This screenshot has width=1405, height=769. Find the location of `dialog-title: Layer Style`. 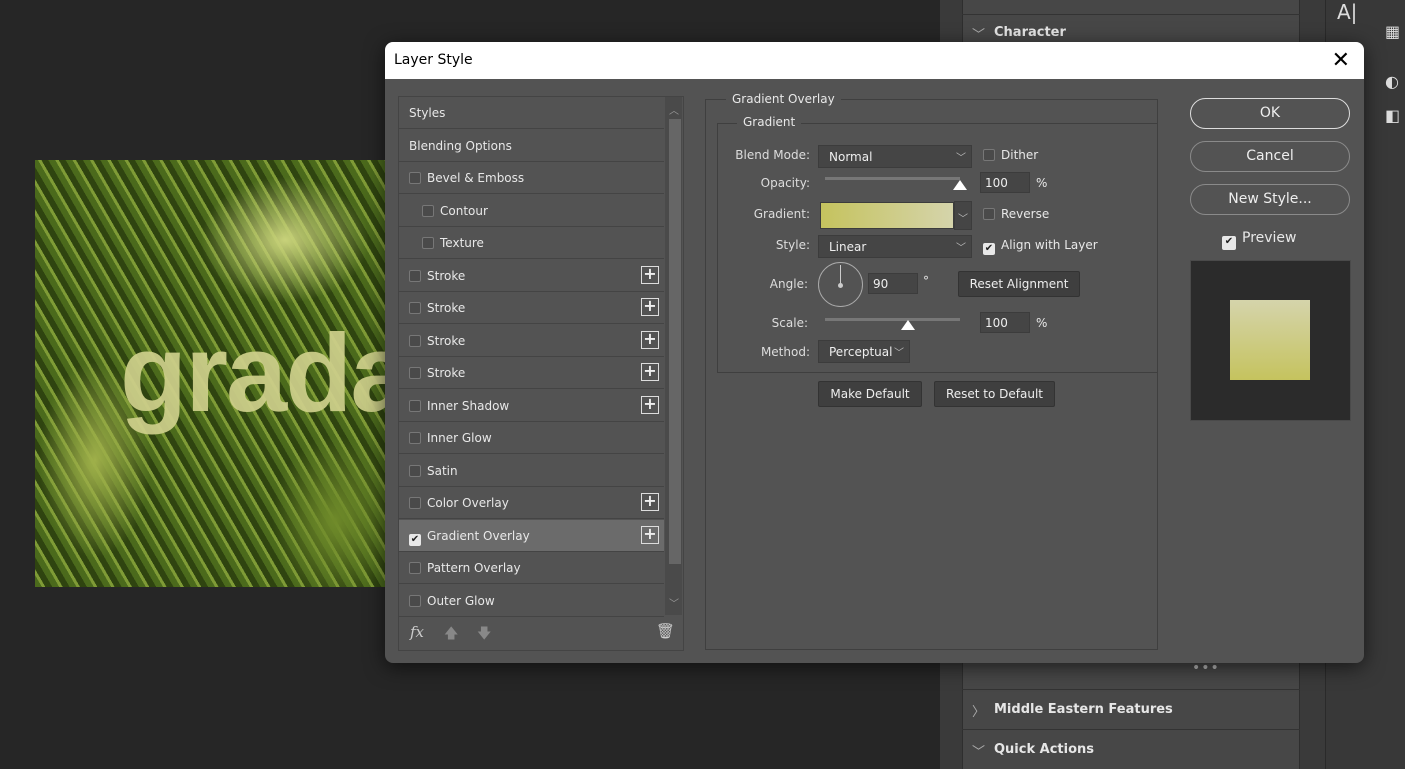

dialog-title: Layer Style is located at coordinates (433, 60).